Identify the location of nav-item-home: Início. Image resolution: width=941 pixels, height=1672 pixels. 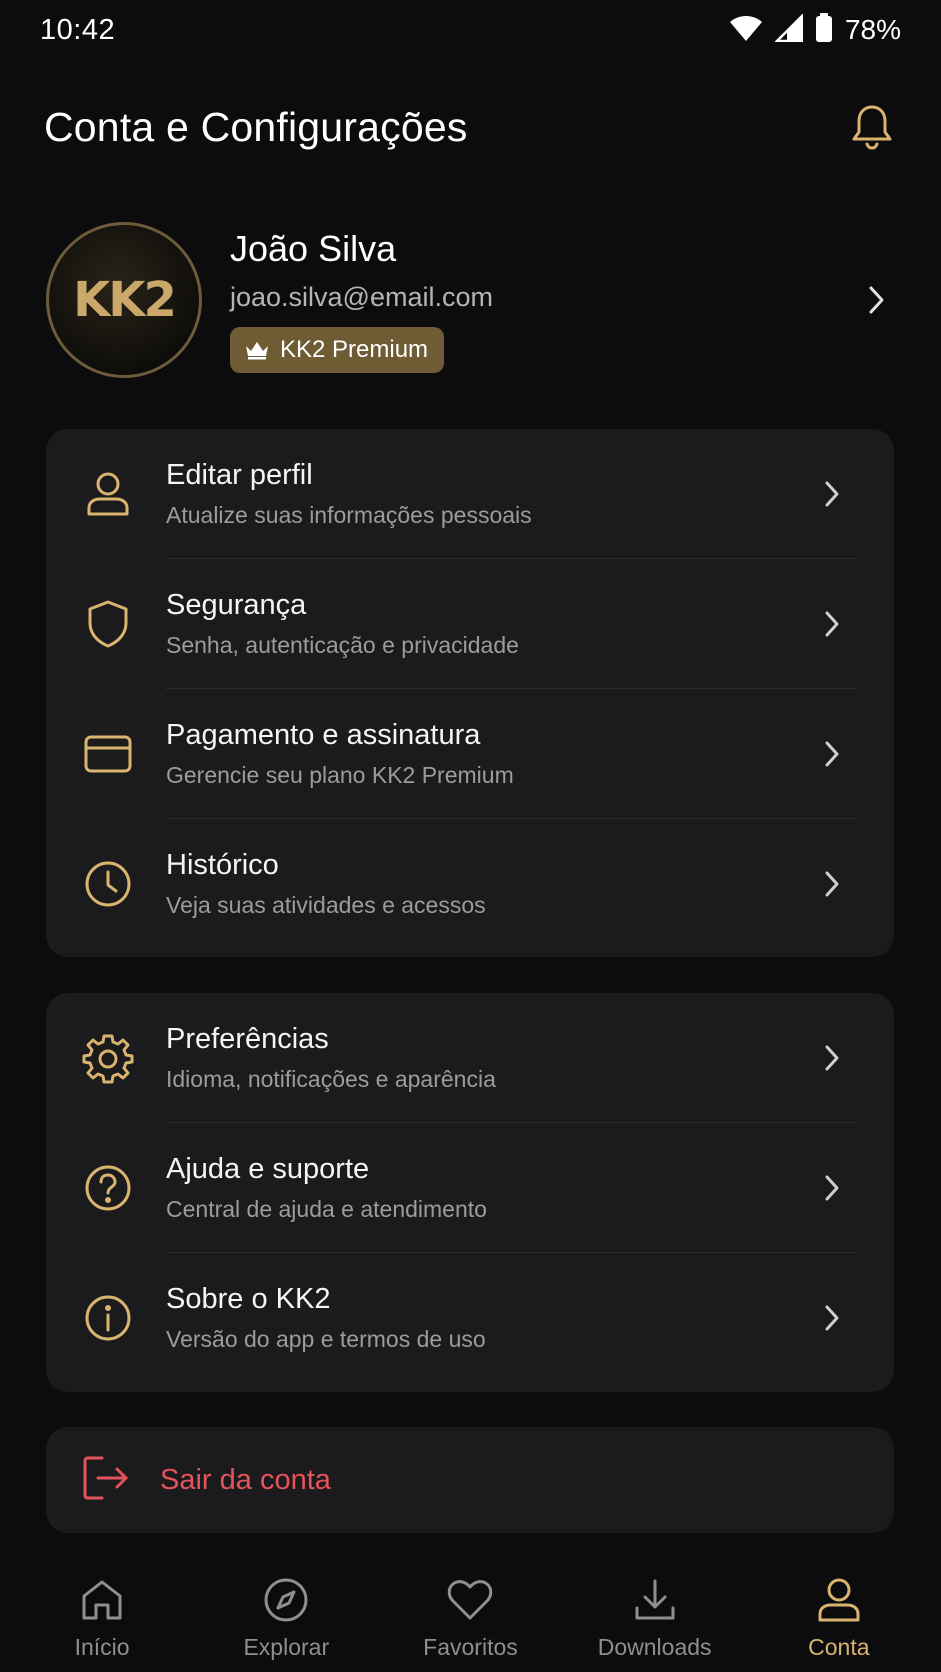
(102, 1617).